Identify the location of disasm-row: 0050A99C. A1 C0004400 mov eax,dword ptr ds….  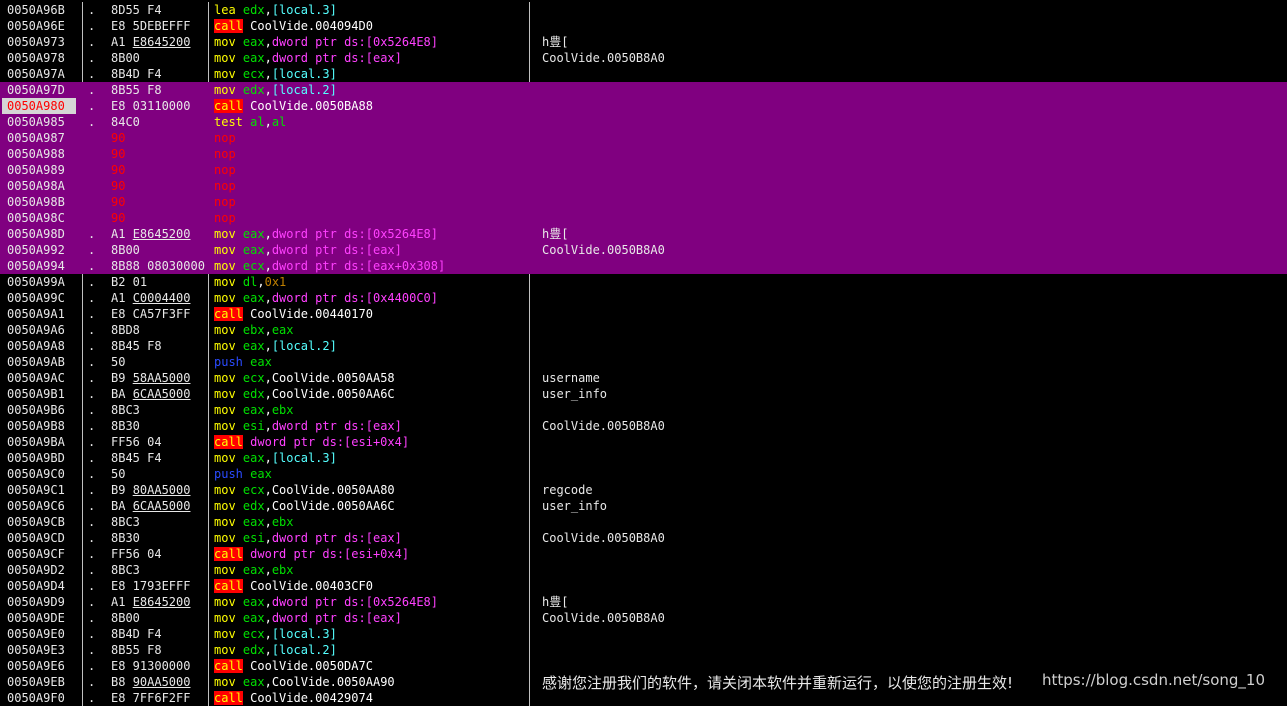
(643, 298).